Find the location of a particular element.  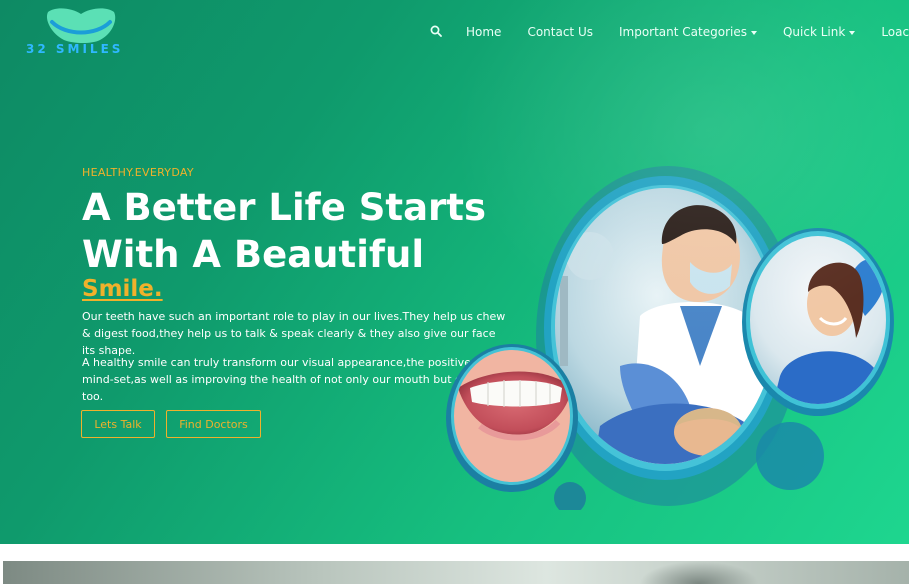

nav-quick-link: Quick Link is located at coordinates (819, 32).